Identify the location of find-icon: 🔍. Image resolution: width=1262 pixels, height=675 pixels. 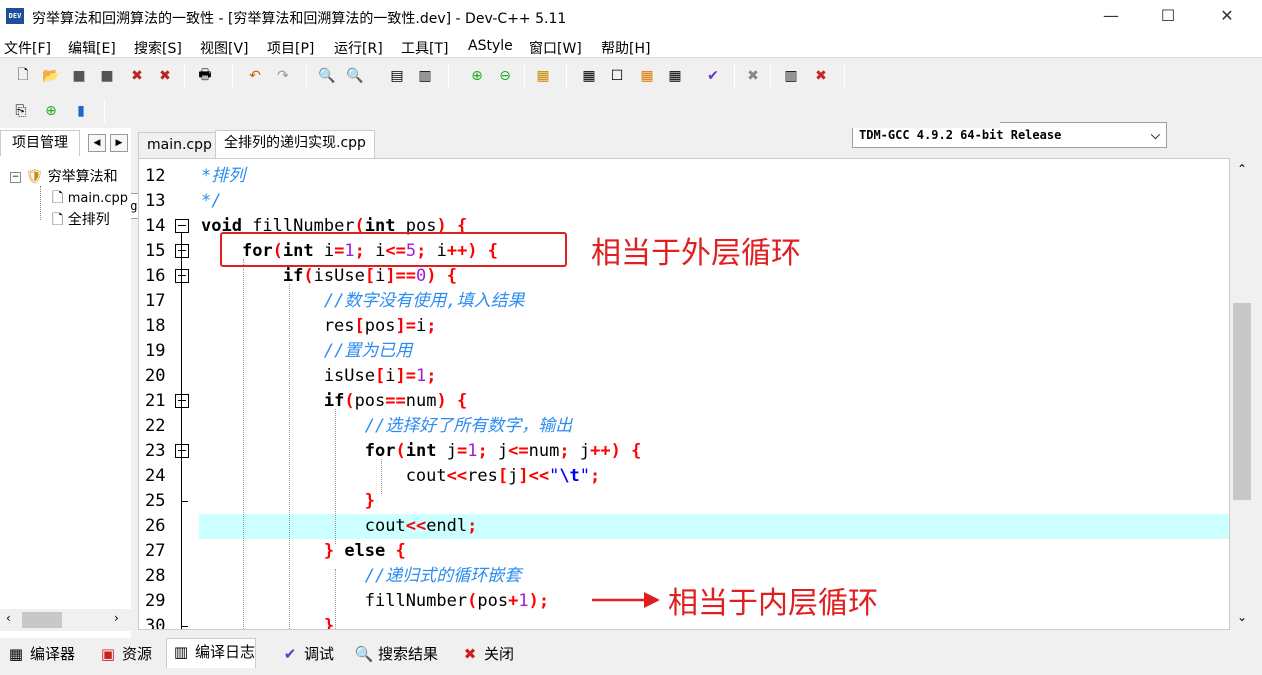
(327, 76).